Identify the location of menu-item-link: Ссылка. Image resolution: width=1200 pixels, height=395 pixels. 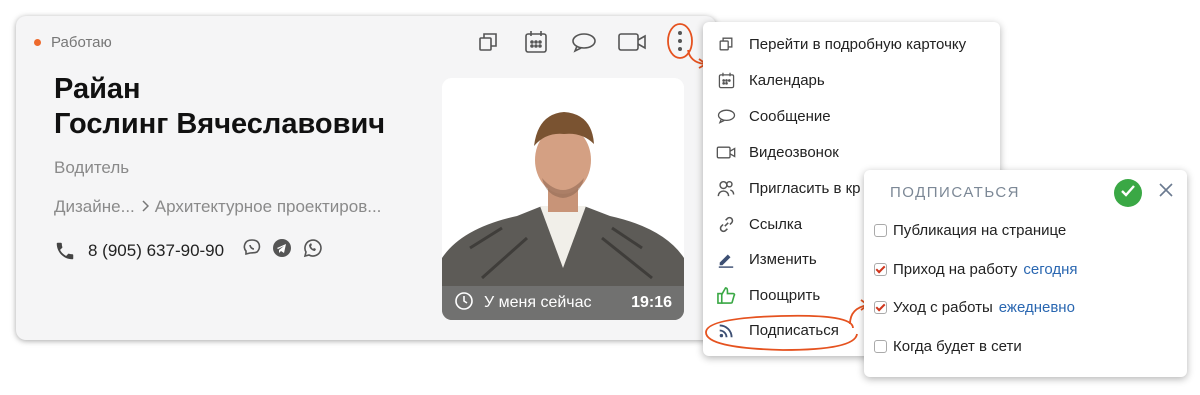
(752, 224).